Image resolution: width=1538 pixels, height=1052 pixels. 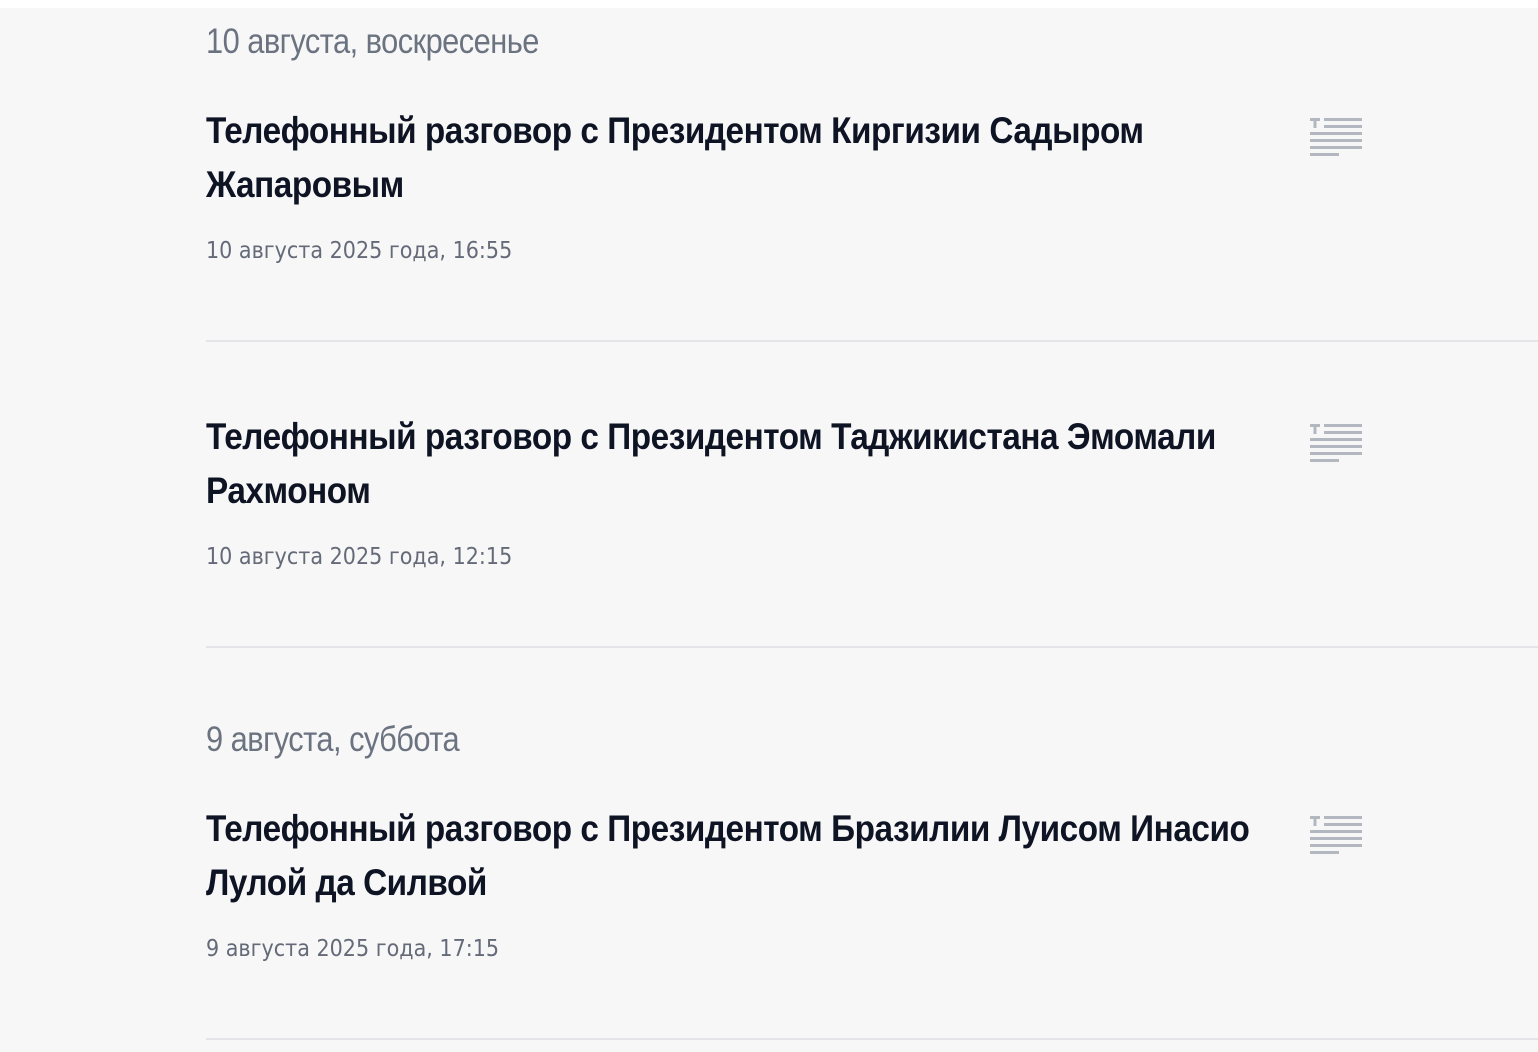 What do you see at coordinates (353, 949) in the screenshot?
I see `news-item-datetime: 9 августа 2025 года, 17:15` at bounding box center [353, 949].